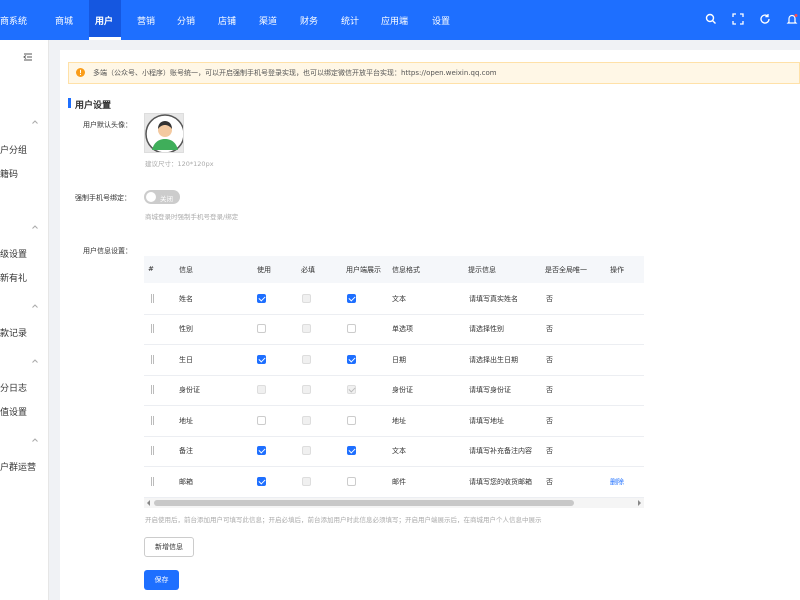 The width and height of the screenshot is (800, 600). I want to click on nav-item-stats: 统计, so click(350, 20).